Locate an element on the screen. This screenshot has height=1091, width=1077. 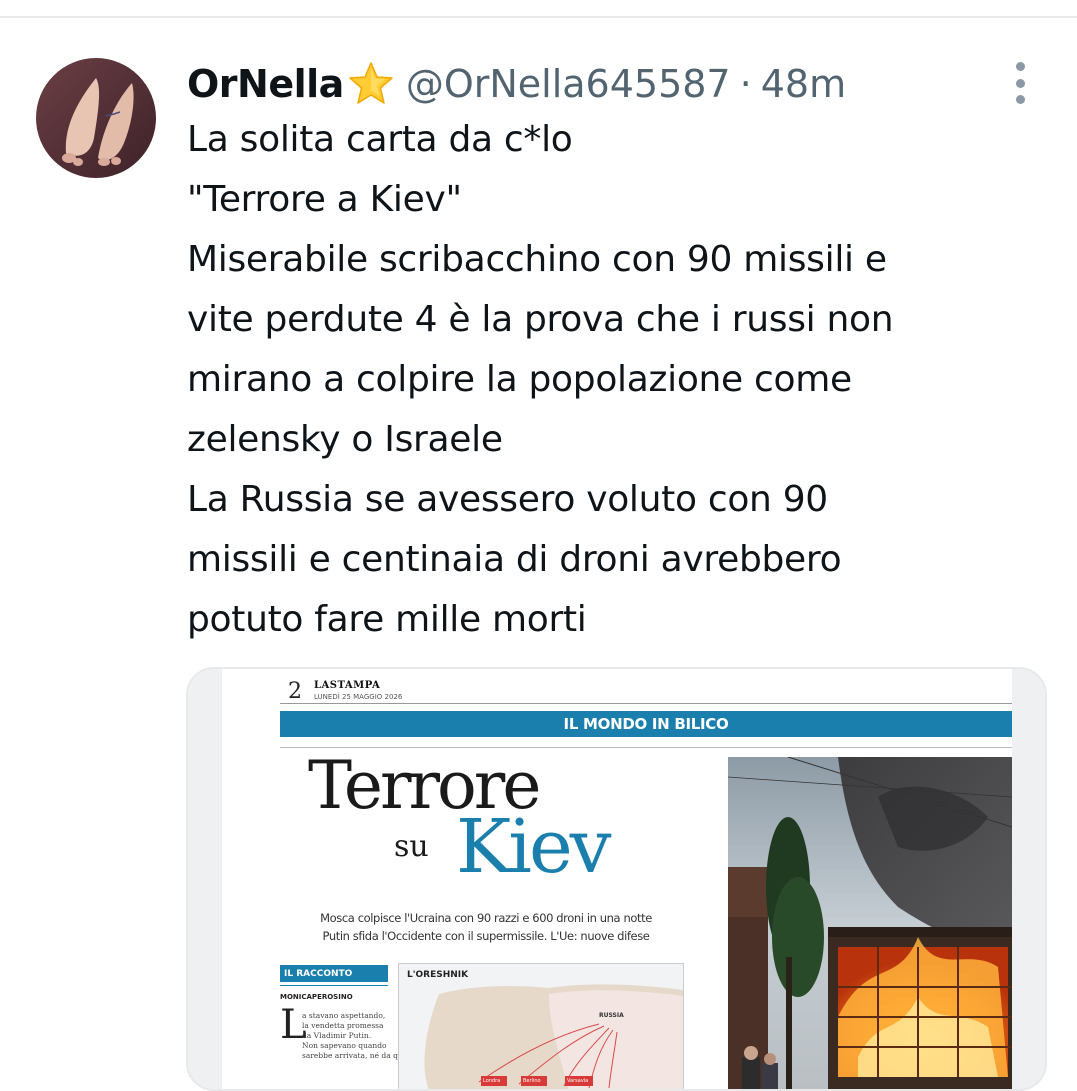
body-line: sarebbe arrivata, né da quale is located at coordinates (358, 1055).